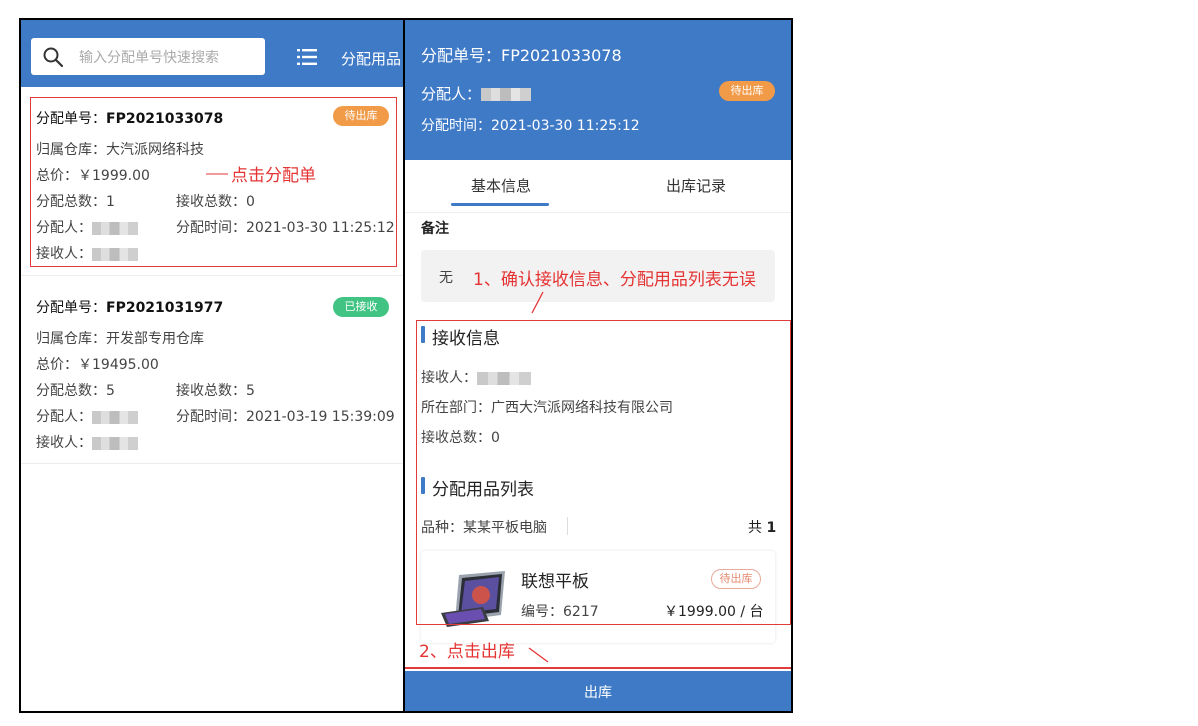  Describe the element at coordinates (361, 307) in the screenshot. I see `status-badge: 已接收` at that location.